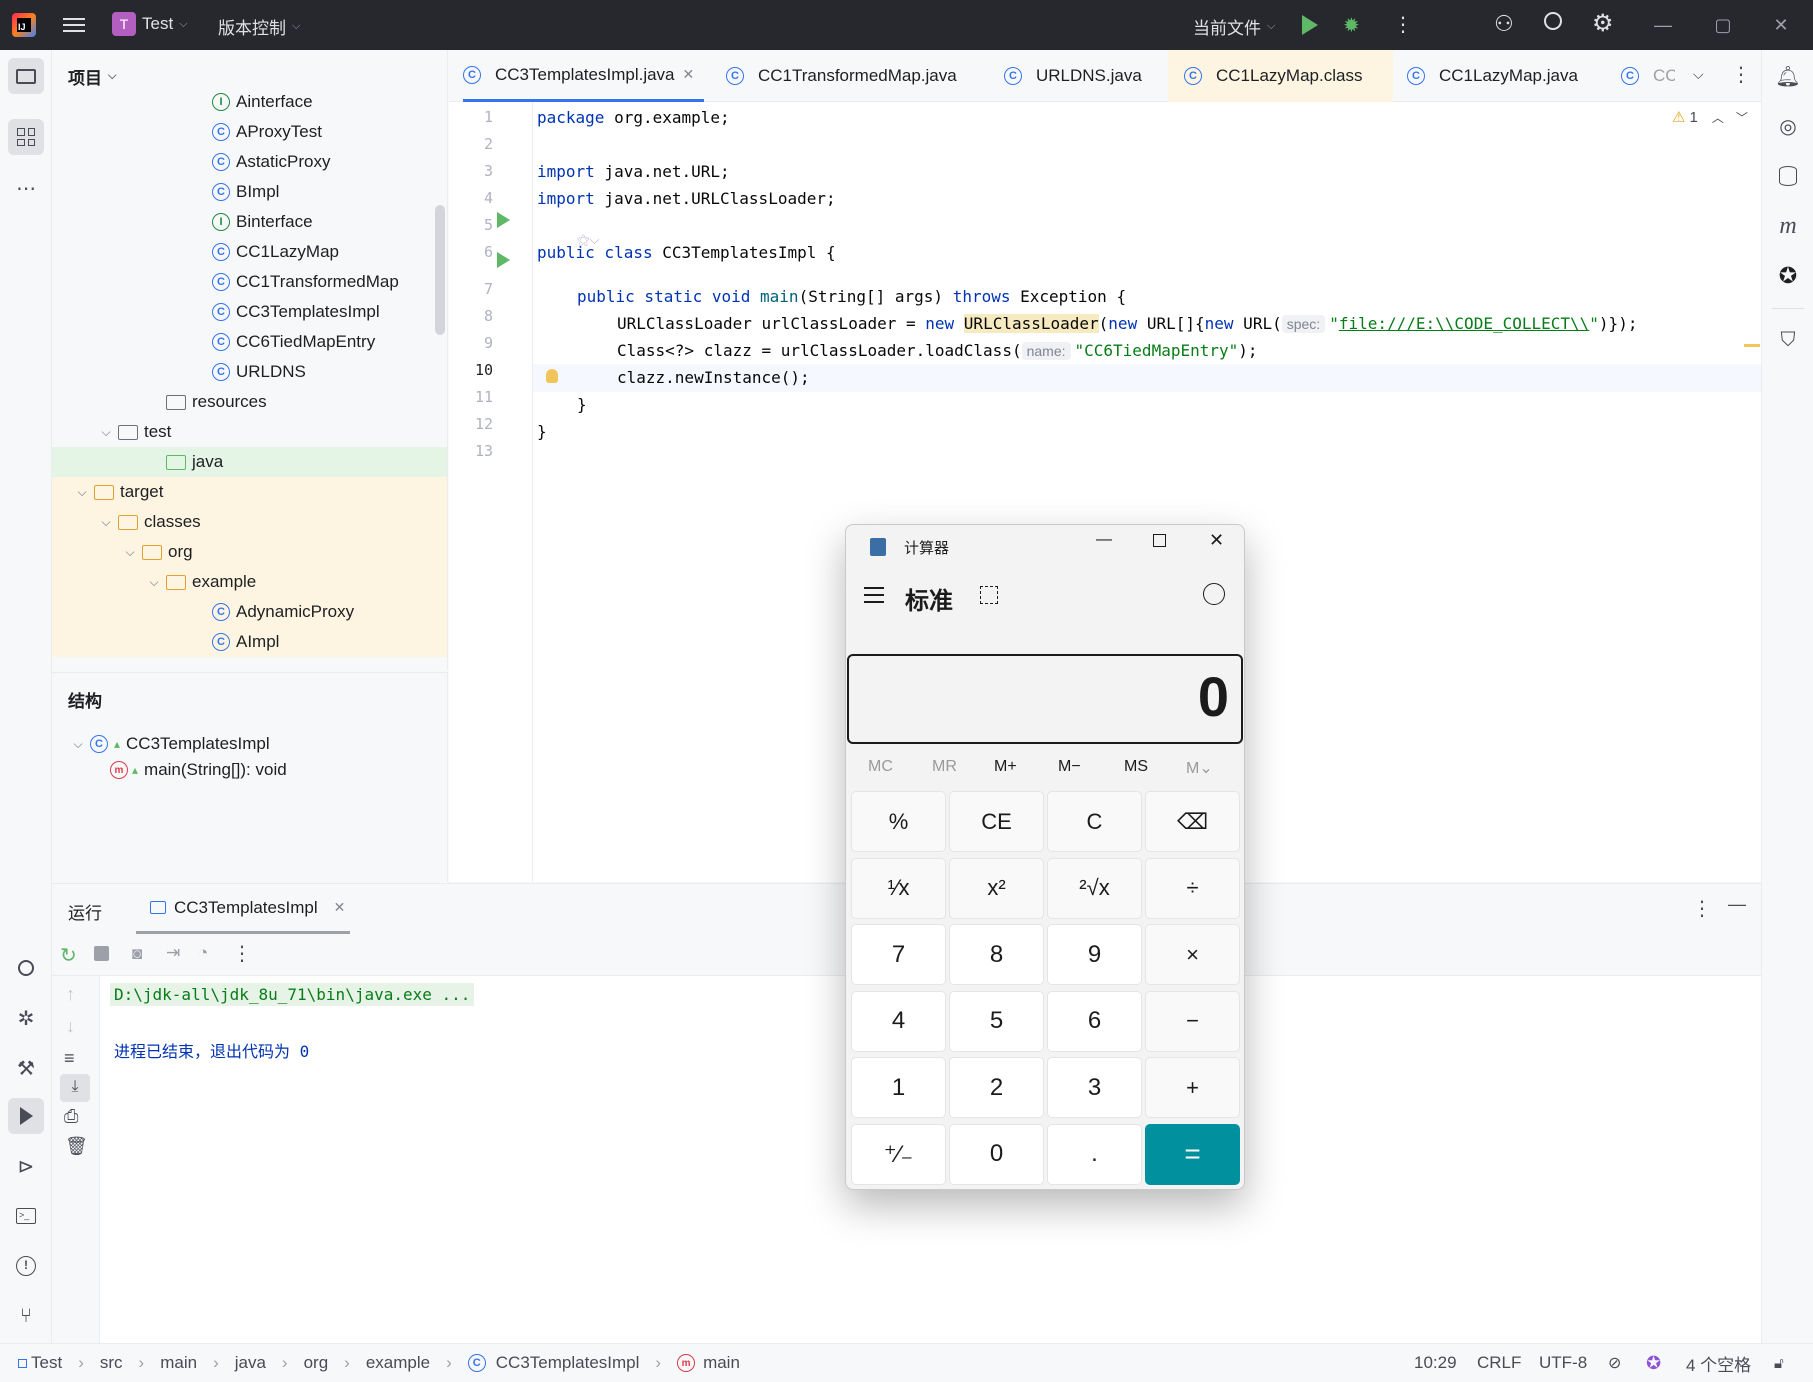  What do you see at coordinates (898, 1087) in the screenshot?
I see `calc-key: 1` at bounding box center [898, 1087].